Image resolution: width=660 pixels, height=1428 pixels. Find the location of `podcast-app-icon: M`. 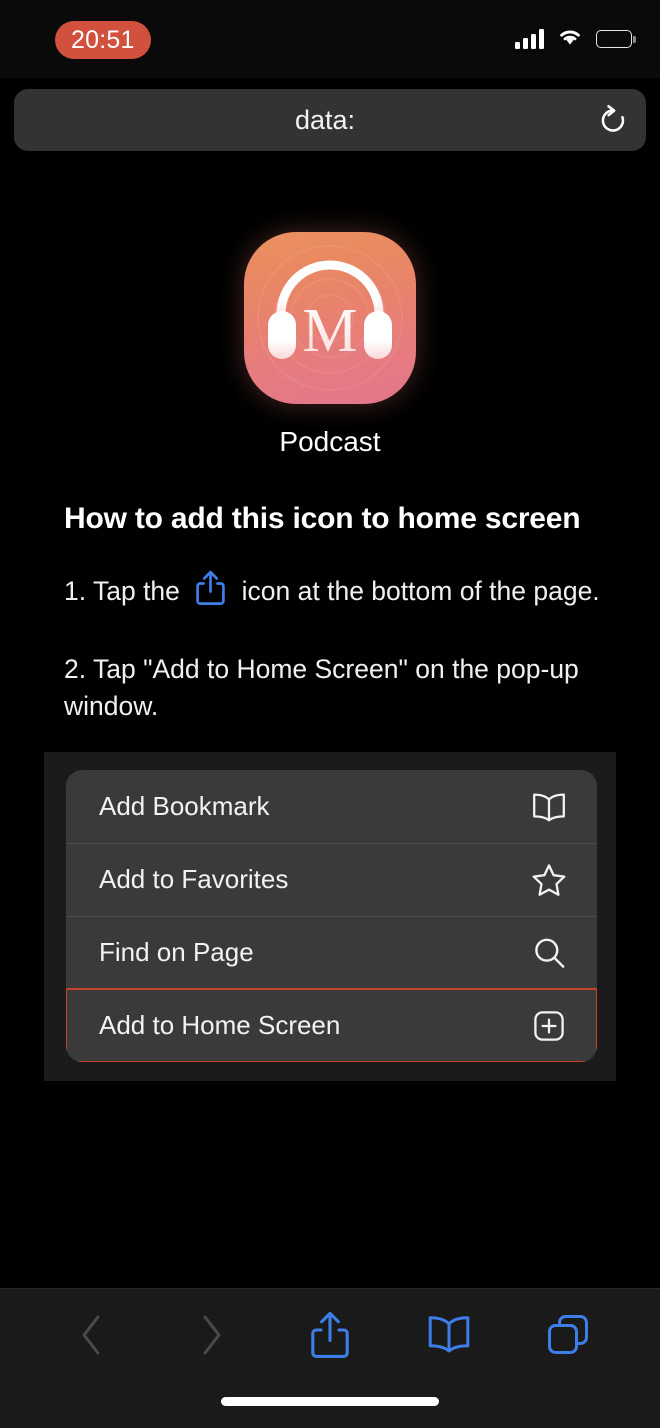

podcast-app-icon: M is located at coordinates (330, 318).